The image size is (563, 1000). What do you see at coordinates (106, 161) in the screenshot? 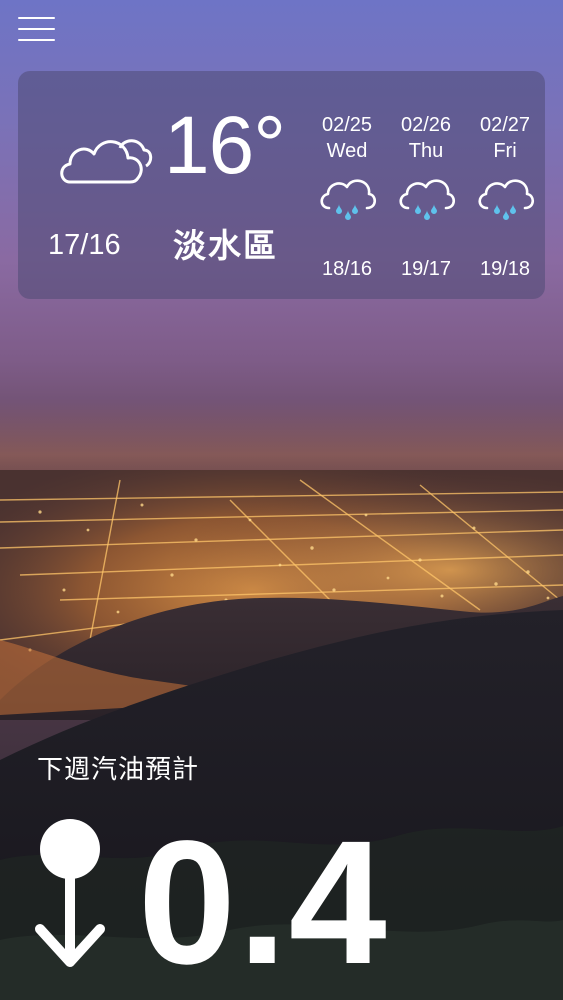
I see `partly-cloudy-icon` at bounding box center [106, 161].